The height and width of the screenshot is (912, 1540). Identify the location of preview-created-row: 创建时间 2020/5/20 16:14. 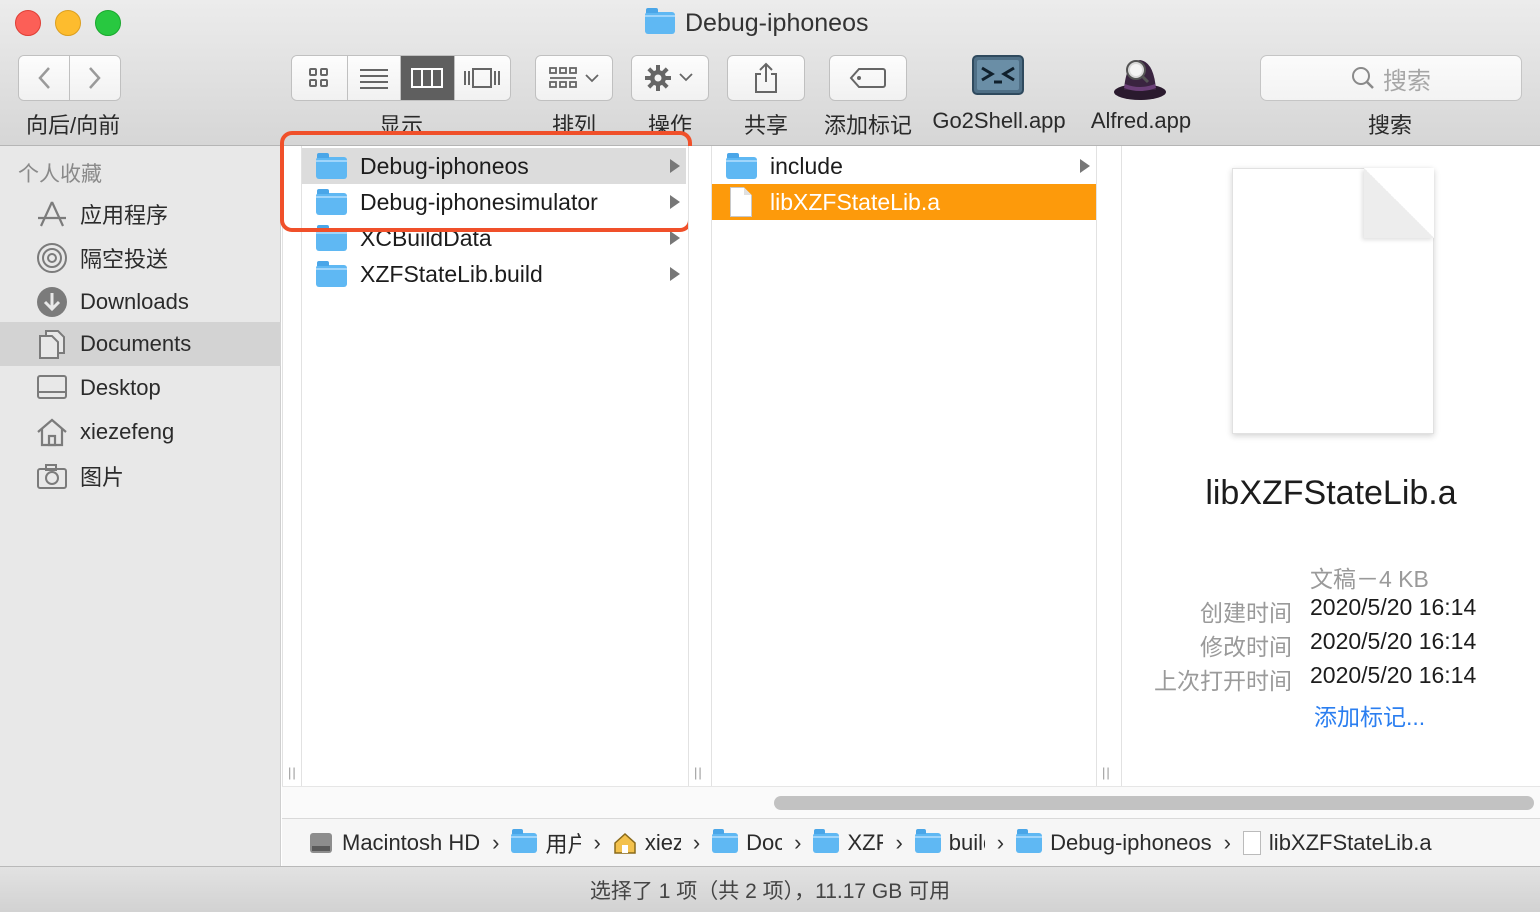
(1331, 610).